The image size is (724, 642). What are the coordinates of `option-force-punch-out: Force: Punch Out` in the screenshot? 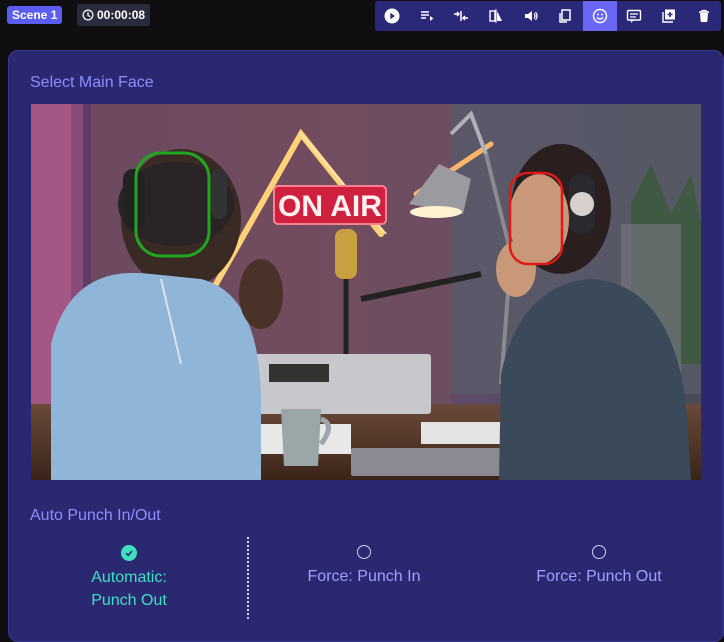 It's located at (599, 566).